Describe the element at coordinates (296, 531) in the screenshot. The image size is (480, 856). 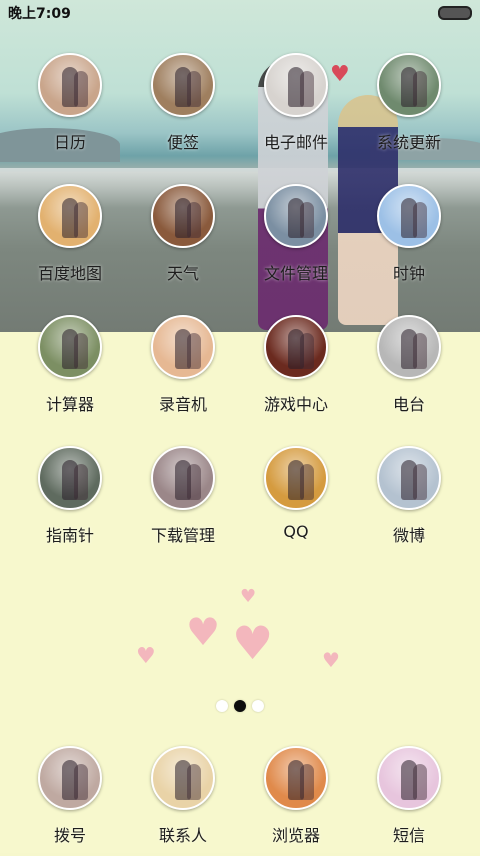
I see `app-label: QQ` at that location.